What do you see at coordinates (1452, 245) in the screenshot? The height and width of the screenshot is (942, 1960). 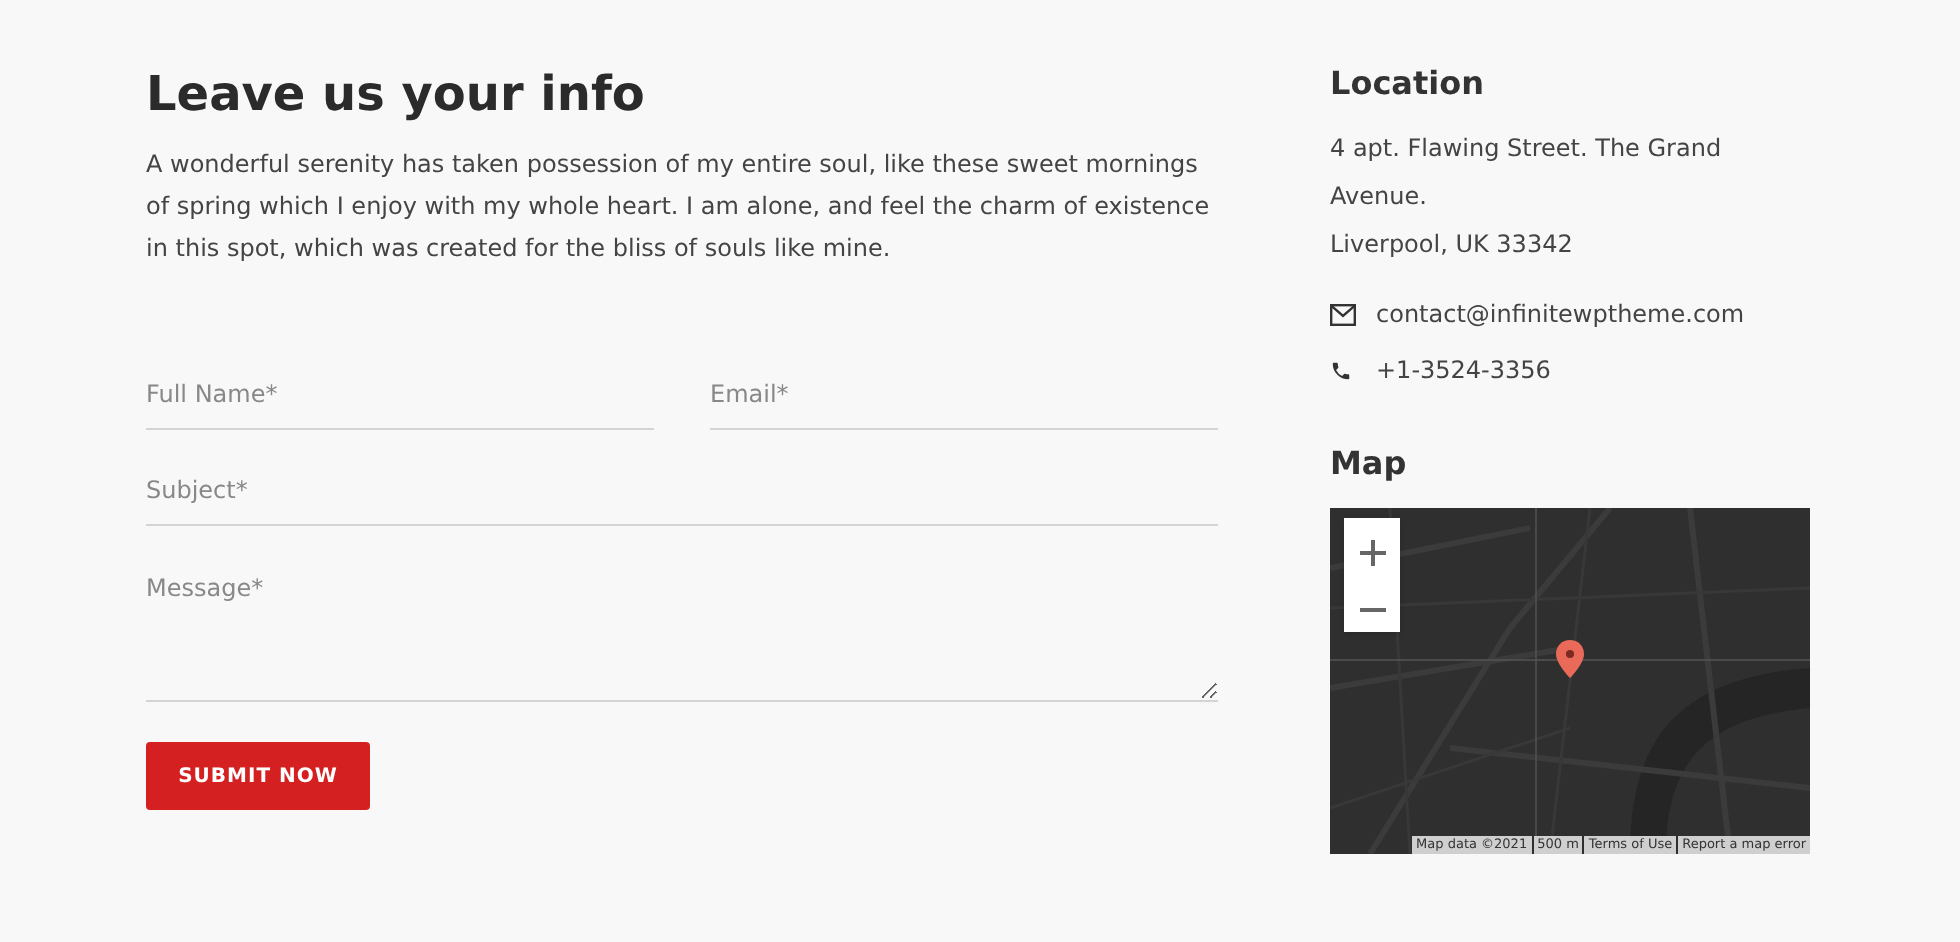 I see `address-line: Liverpool, UK 33342` at bounding box center [1452, 245].